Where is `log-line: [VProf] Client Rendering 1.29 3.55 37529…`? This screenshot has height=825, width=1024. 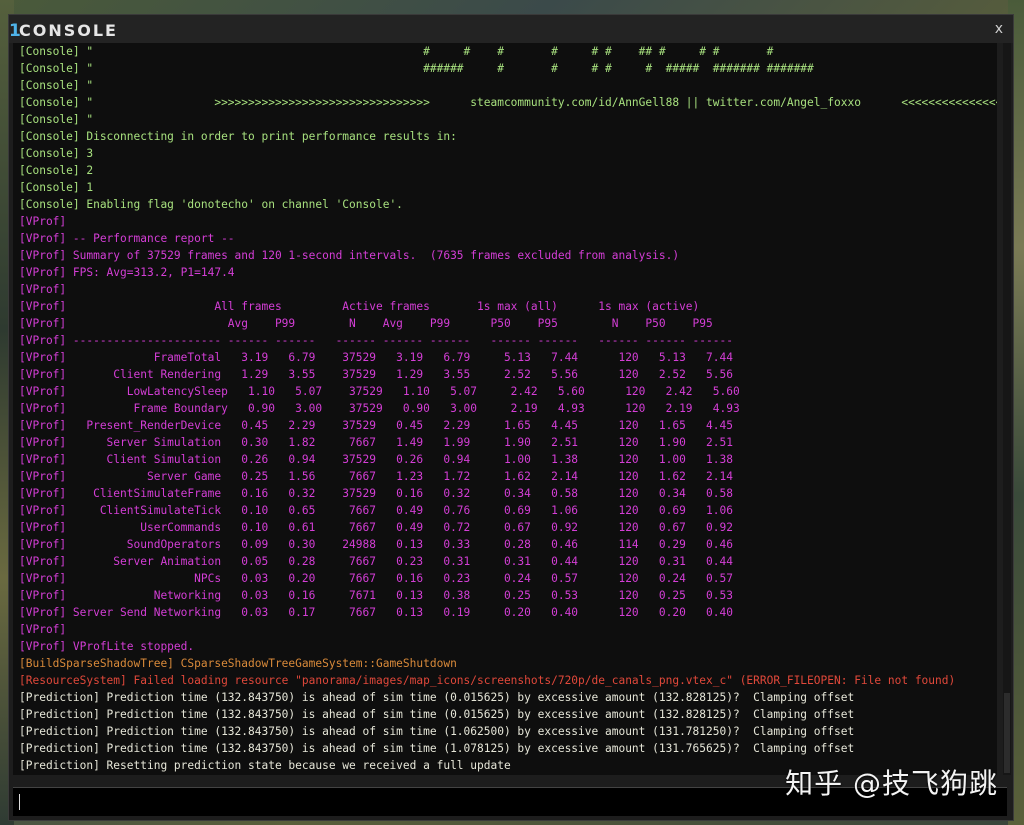
log-line: [VProf] Client Rendering 1.29 3.55 37529… is located at coordinates (376, 374).